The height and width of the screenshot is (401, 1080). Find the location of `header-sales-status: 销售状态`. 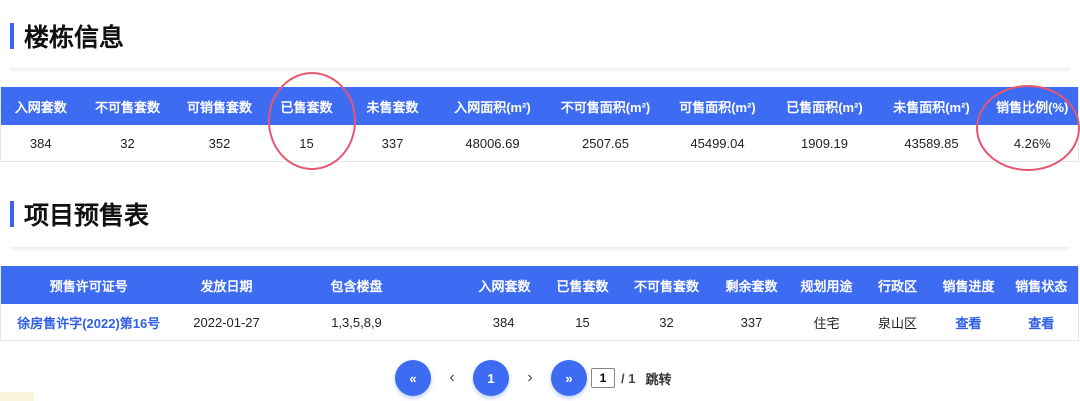

header-sales-status: 销售状态 is located at coordinates (1041, 285).